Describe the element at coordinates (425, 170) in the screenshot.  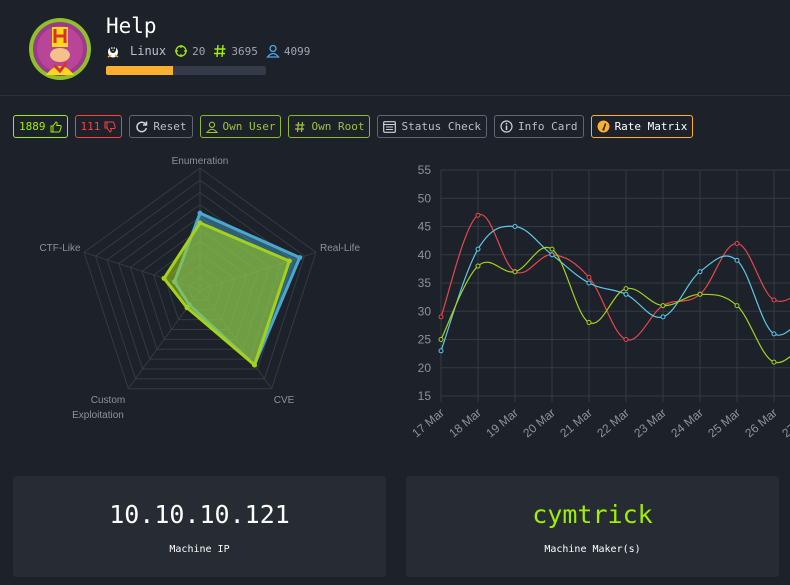
I see `y-tick-label: 55` at that location.